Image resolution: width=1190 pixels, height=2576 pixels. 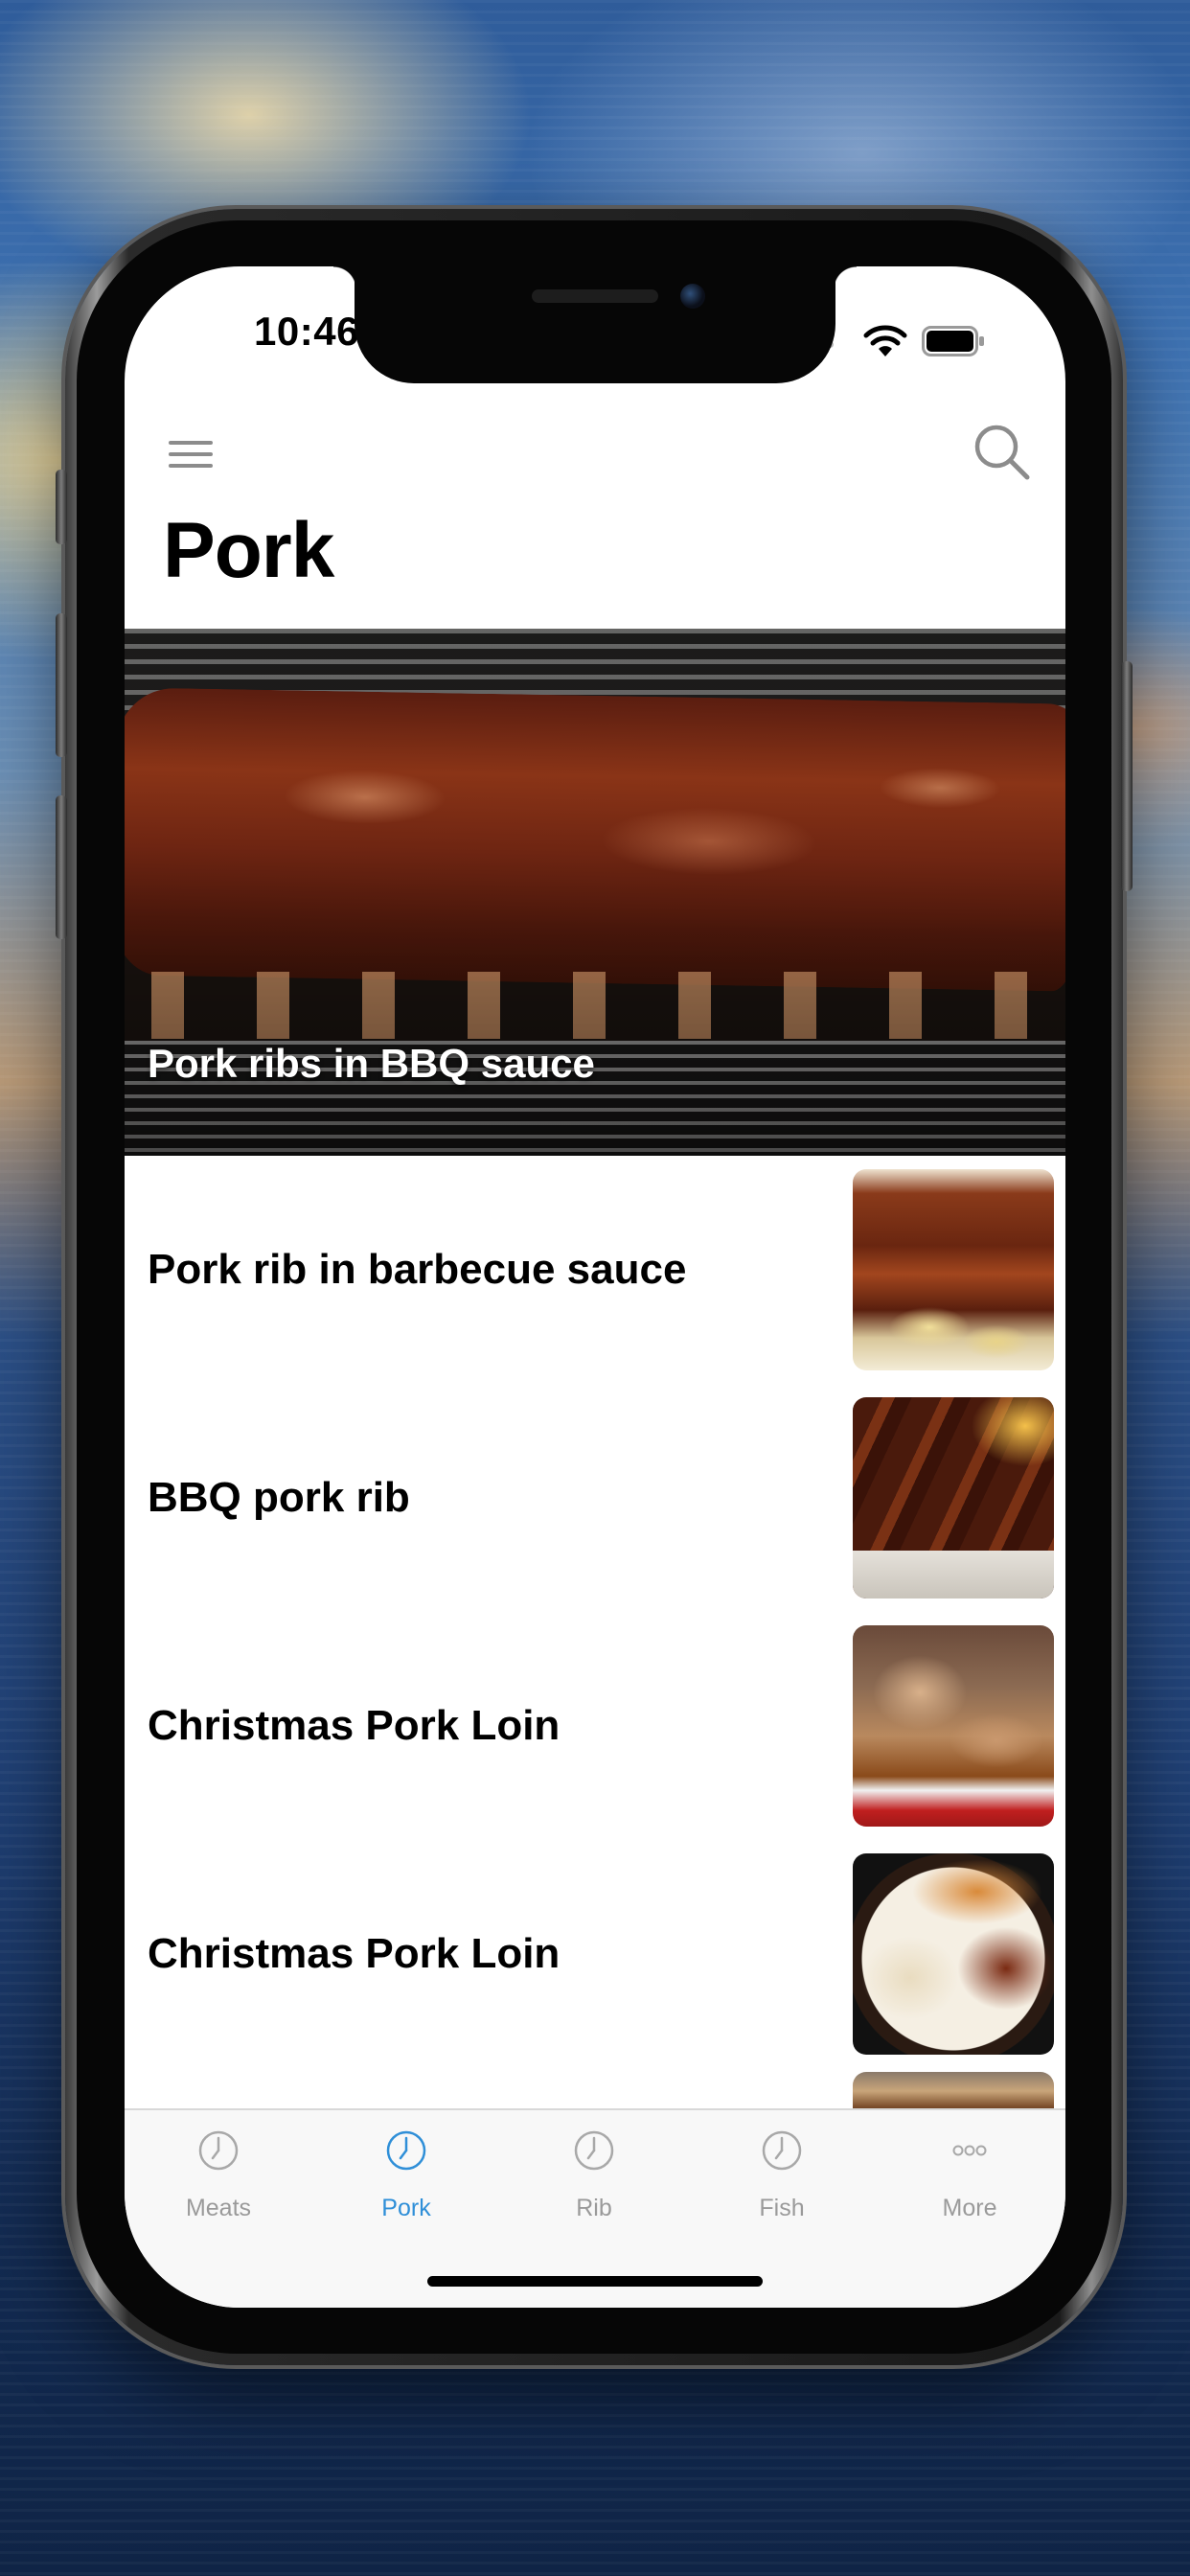 I want to click on wifi-icon, so click(x=885, y=340).